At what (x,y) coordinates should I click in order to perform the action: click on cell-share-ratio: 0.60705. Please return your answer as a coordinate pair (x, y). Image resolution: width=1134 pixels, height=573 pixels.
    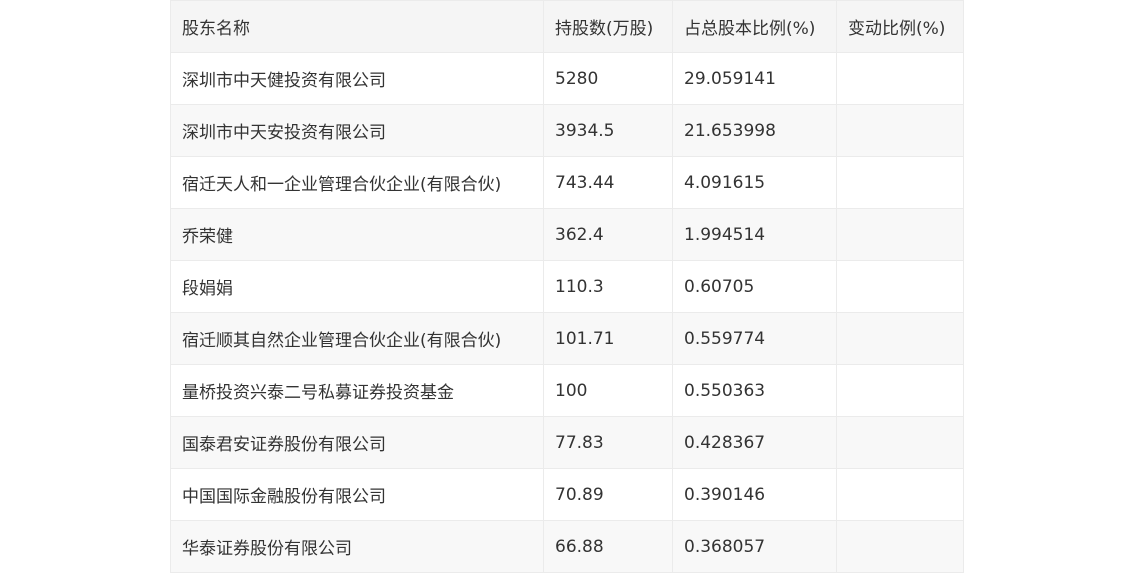
    Looking at the image, I should click on (754, 286).